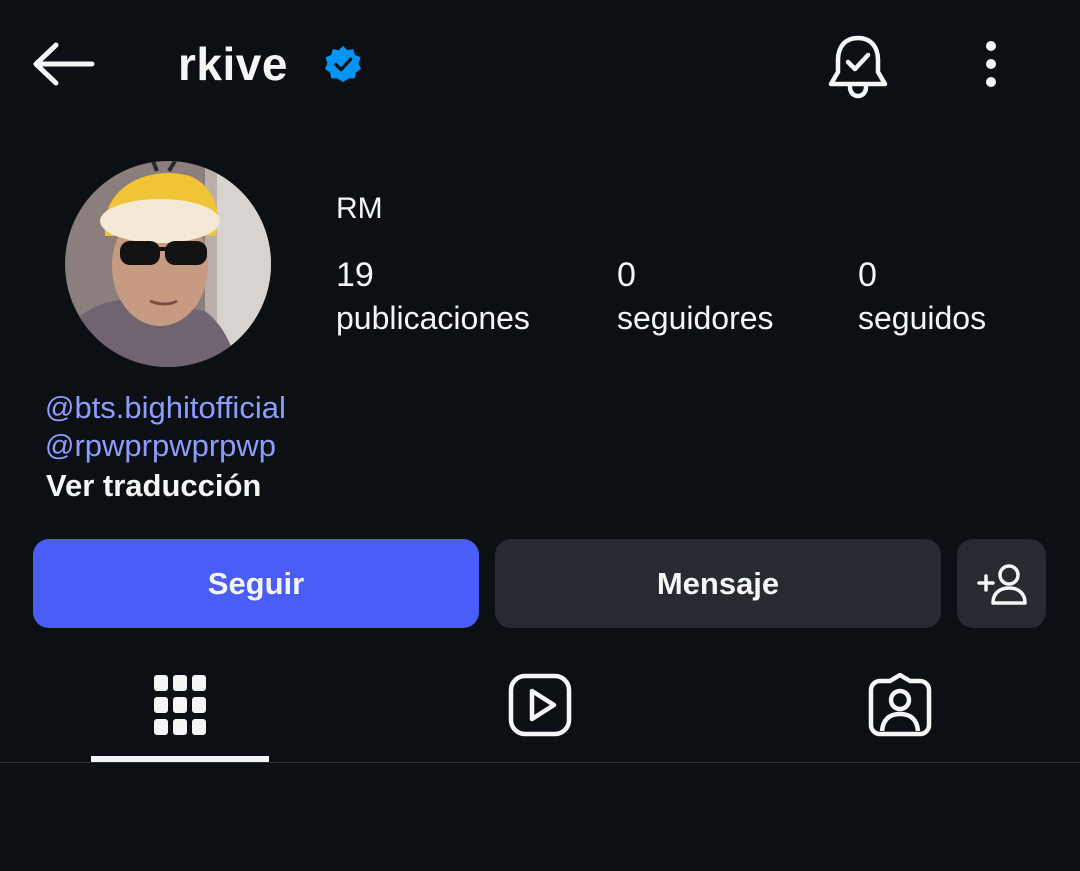 The width and height of the screenshot is (1080, 871). What do you see at coordinates (355, 275) in the screenshot?
I see `posts-count: 19` at bounding box center [355, 275].